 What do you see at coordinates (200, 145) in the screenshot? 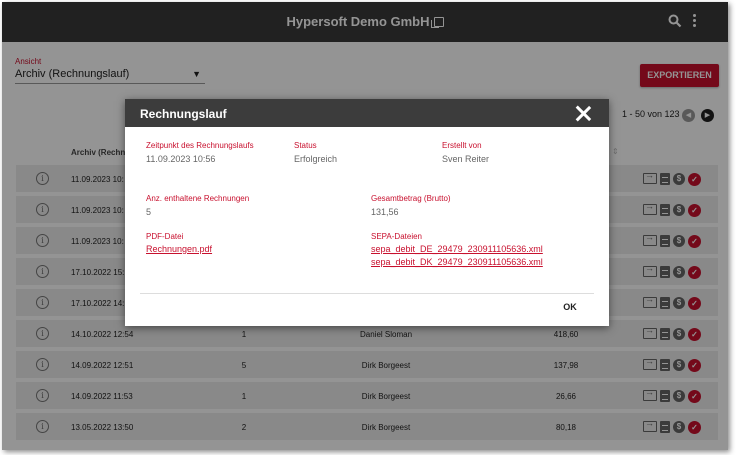
I see `time-label: Zeitpunkt des Rechnungslaufs` at bounding box center [200, 145].